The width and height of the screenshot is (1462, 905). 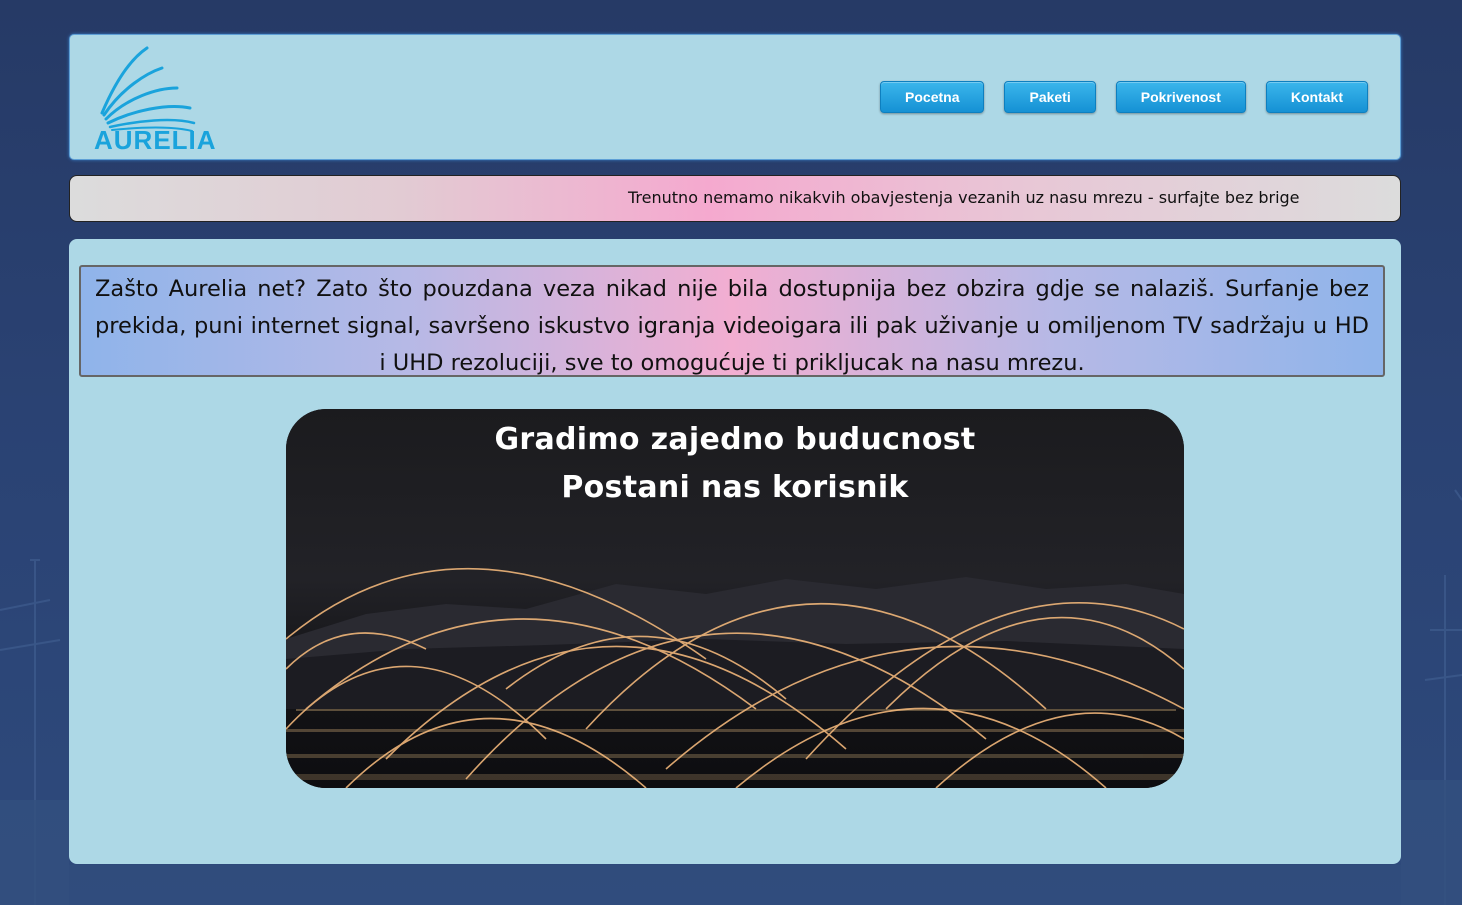 What do you see at coordinates (735, 439) in the screenshot?
I see `hero-title-line1: Gradimo zajedno buducnost` at bounding box center [735, 439].